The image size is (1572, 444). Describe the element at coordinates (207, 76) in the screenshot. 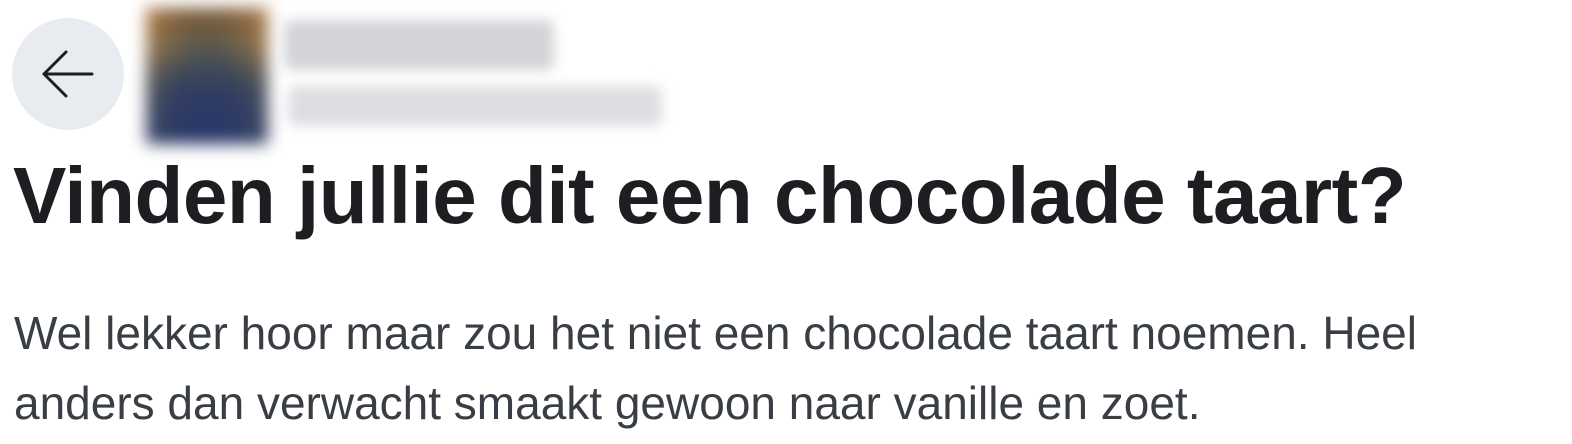

I see `avatar` at that location.